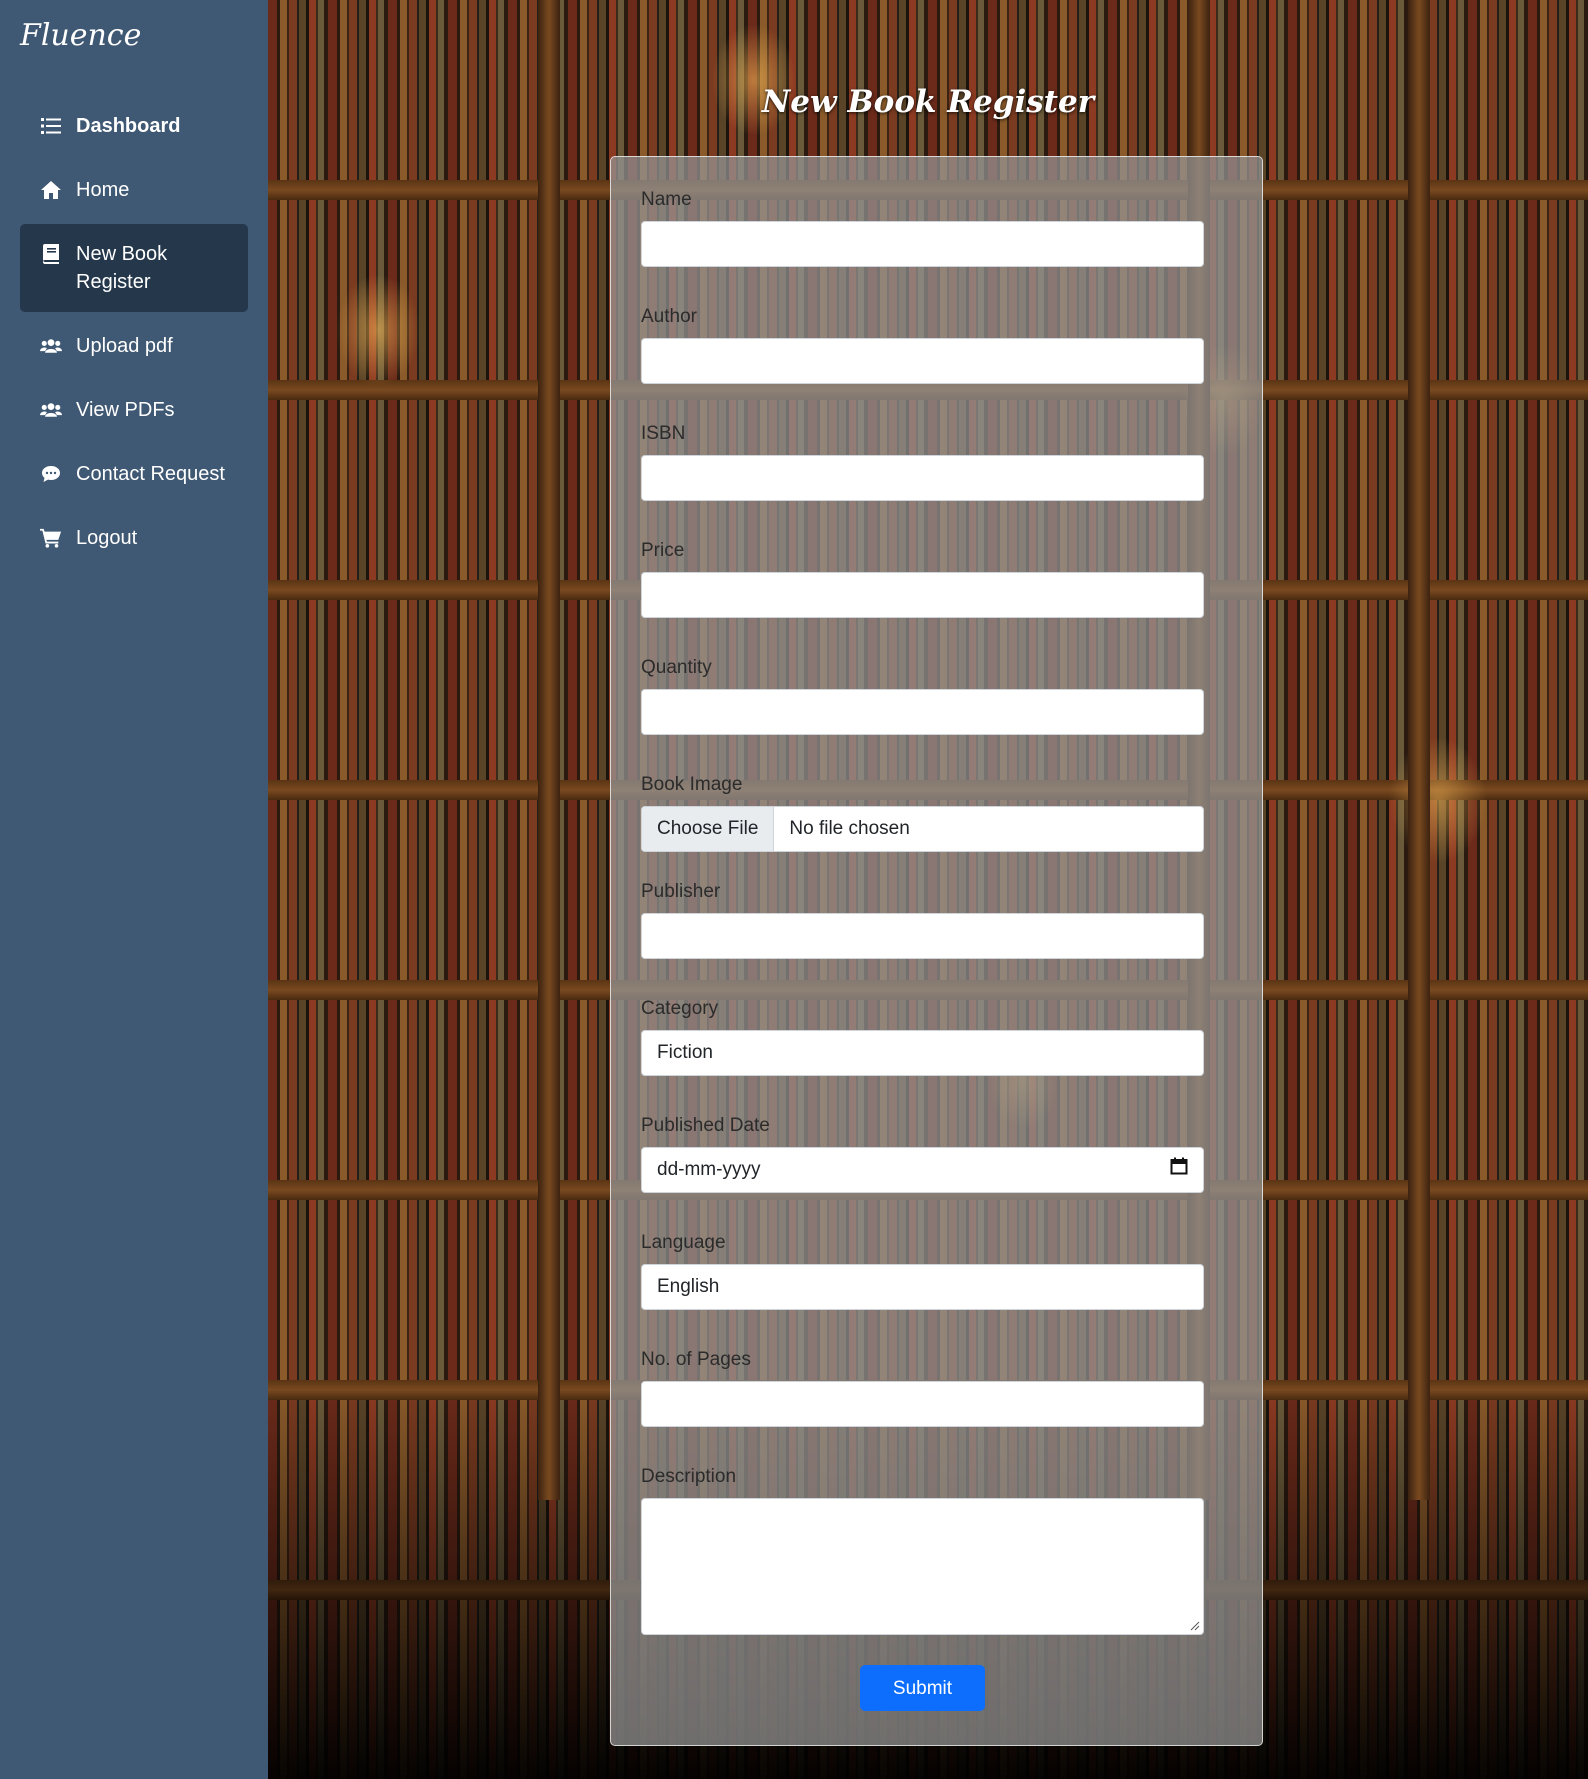 The height and width of the screenshot is (1779, 1588). What do you see at coordinates (922, 936) in the screenshot?
I see `publisher-input` at bounding box center [922, 936].